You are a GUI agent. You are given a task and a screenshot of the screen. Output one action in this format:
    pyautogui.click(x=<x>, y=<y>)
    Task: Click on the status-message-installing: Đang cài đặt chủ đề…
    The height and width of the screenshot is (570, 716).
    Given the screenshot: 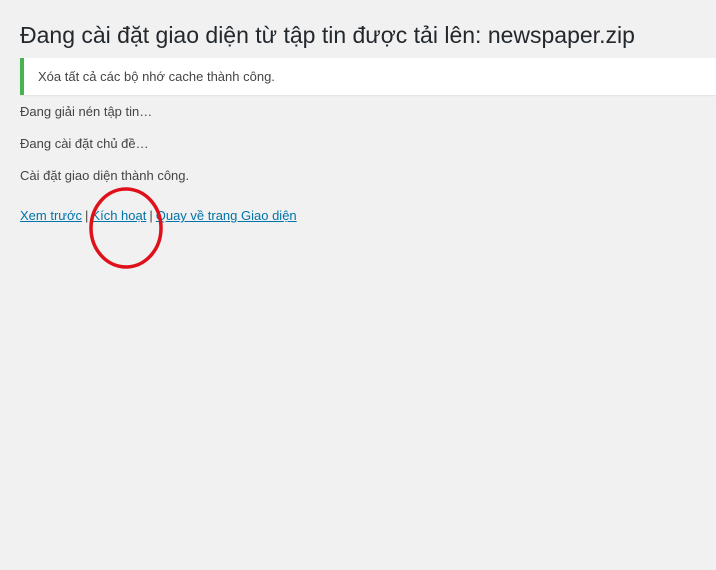 What is the action you would take?
    pyautogui.click(x=84, y=143)
    